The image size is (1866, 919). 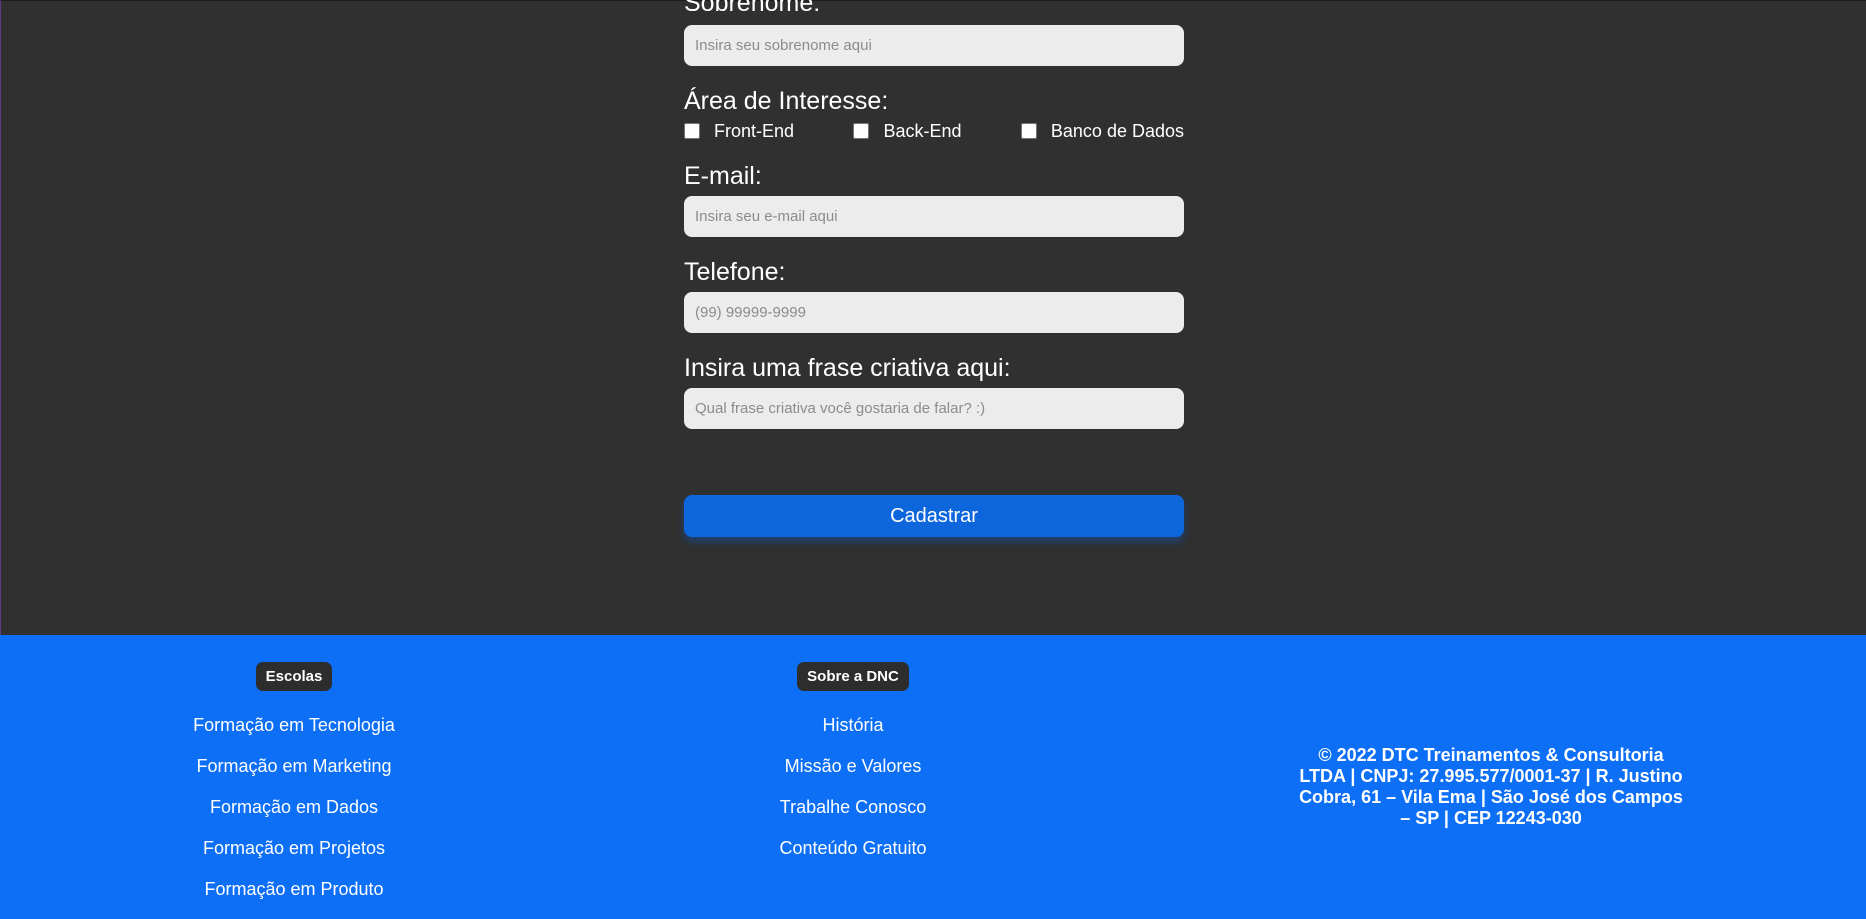 I want to click on checkbox-banco-de-dados: Banco de Dados, so click(x=1102, y=131).